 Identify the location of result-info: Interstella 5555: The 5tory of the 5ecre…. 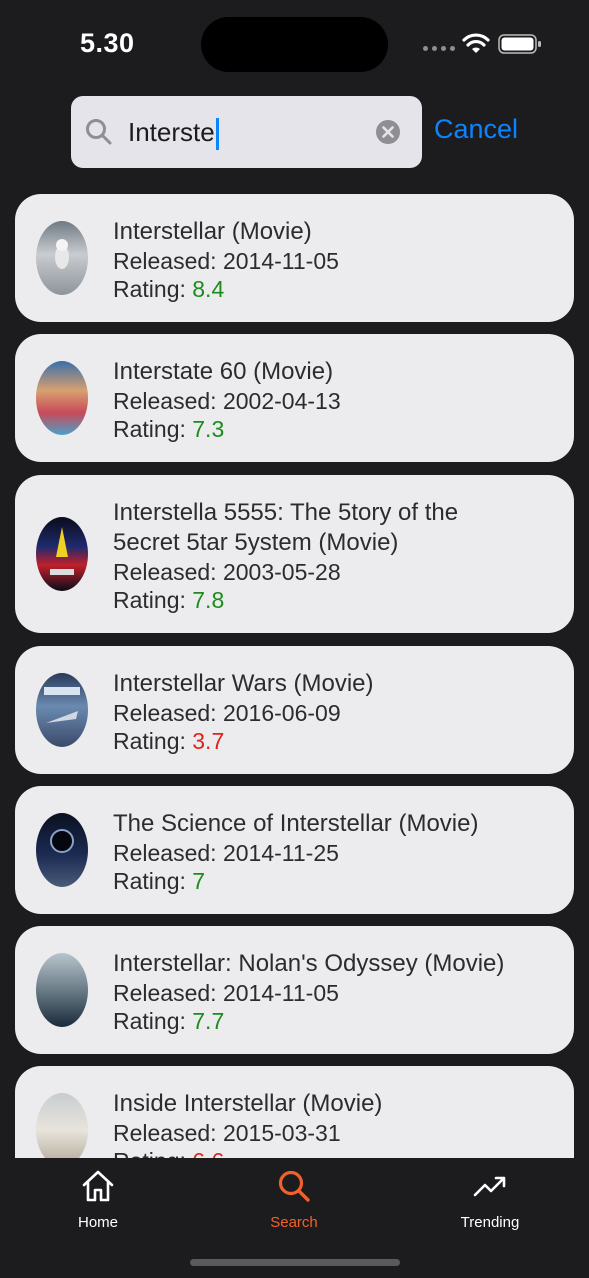
(285, 556).